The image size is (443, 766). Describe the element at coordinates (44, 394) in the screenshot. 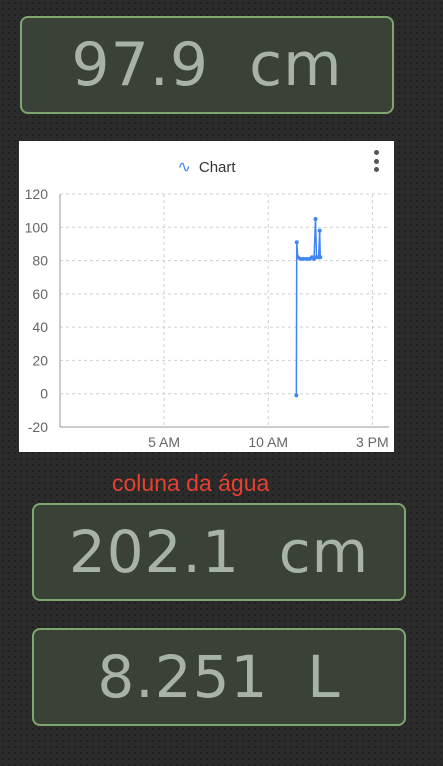

I see `y-tick-label: 0` at that location.